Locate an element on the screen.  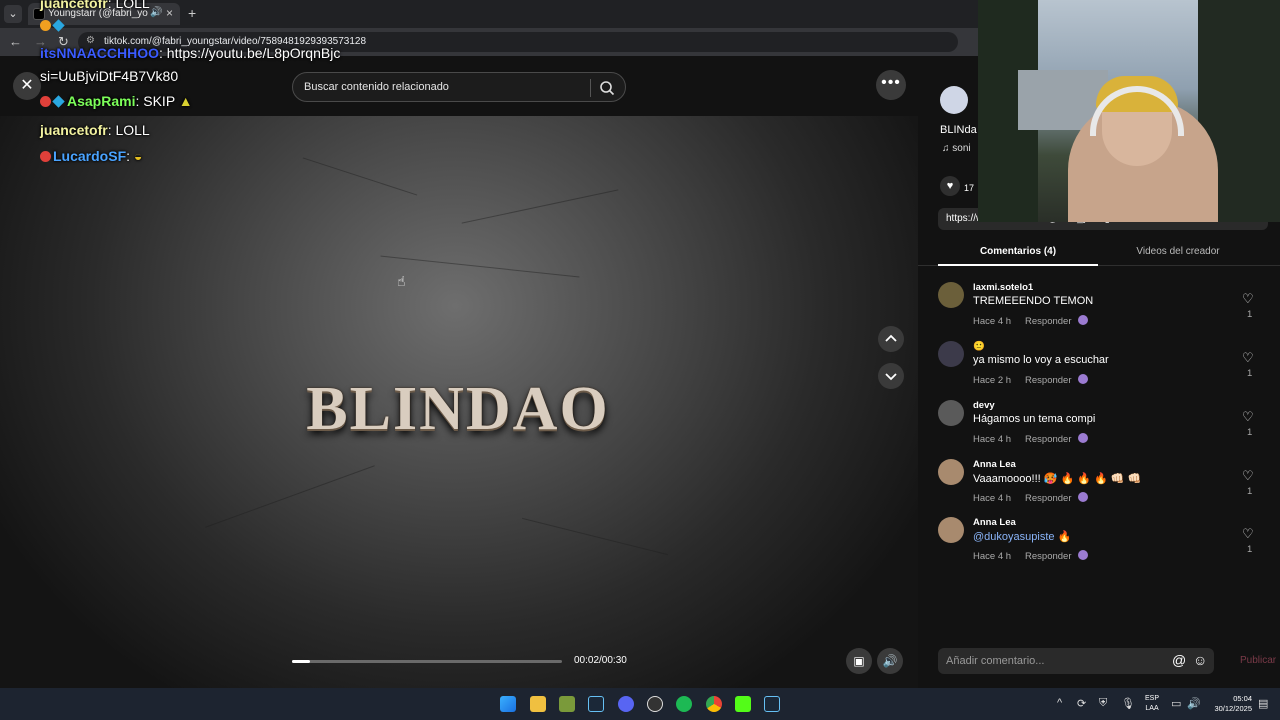
like-count: 17 is located at coordinates (969, 188).